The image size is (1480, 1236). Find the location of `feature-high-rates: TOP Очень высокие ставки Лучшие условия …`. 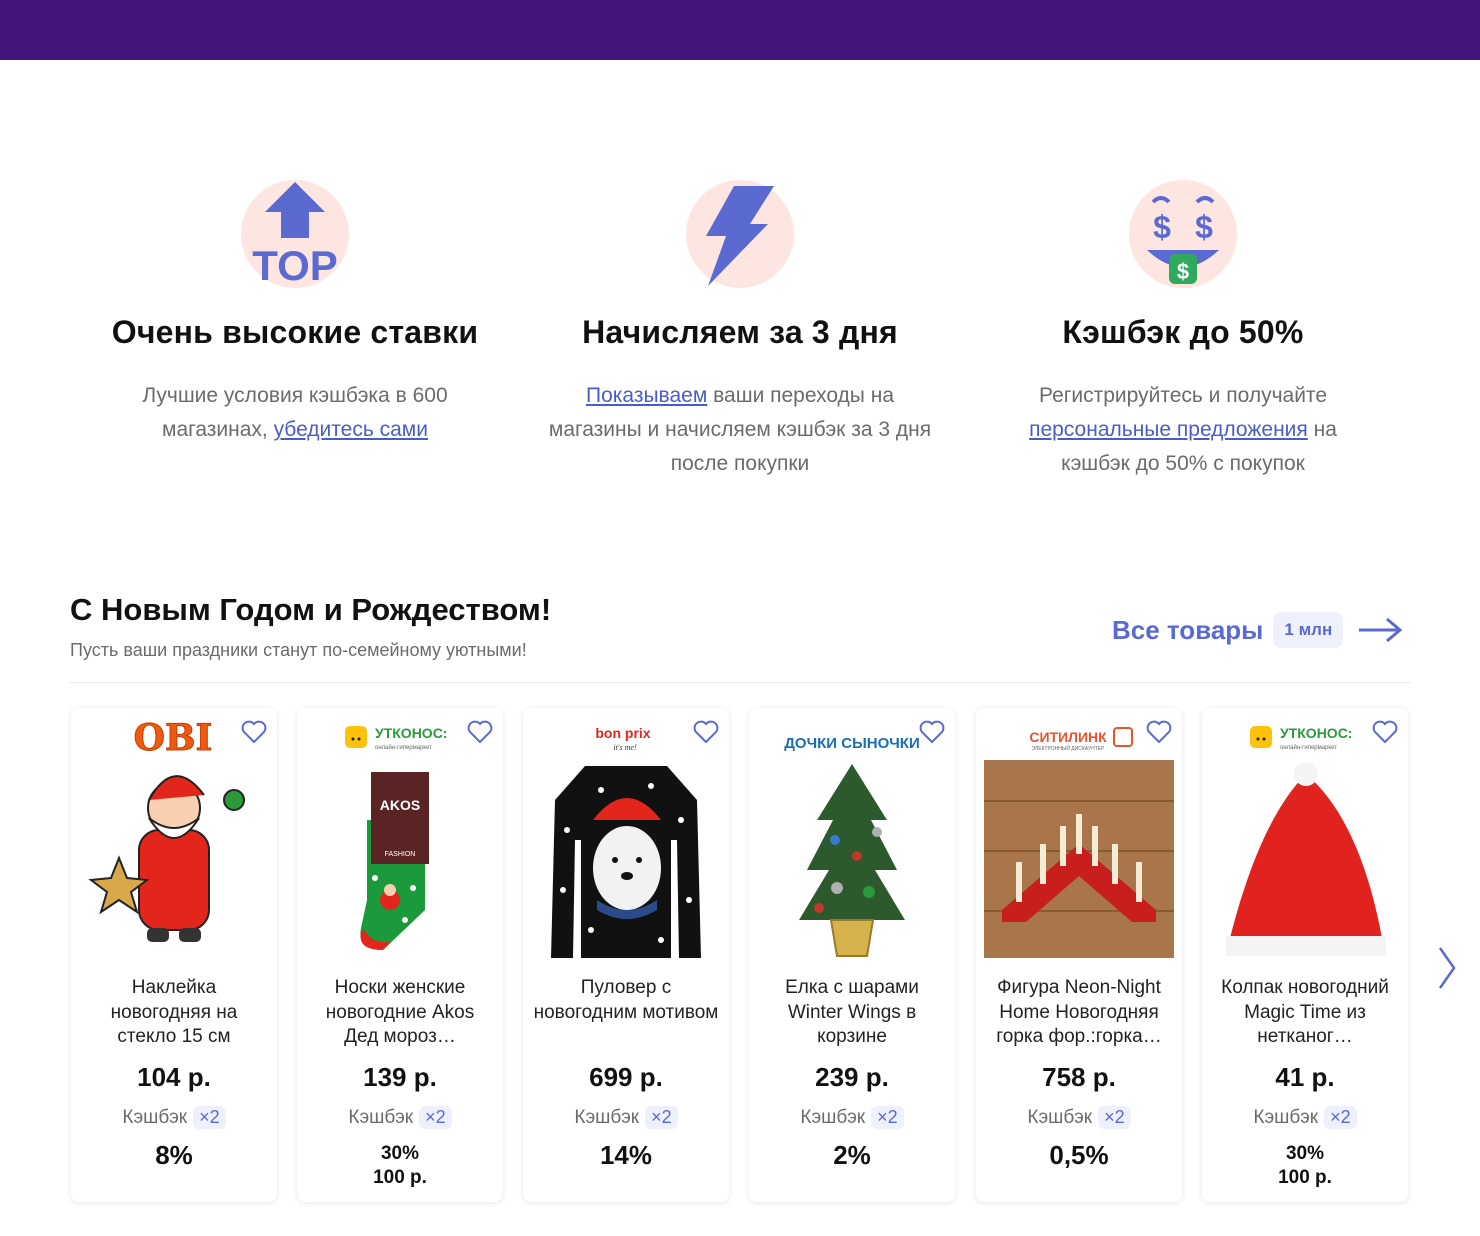

feature-high-rates: TOP Очень высокие ставки Лучшие условия … is located at coordinates (295, 313).